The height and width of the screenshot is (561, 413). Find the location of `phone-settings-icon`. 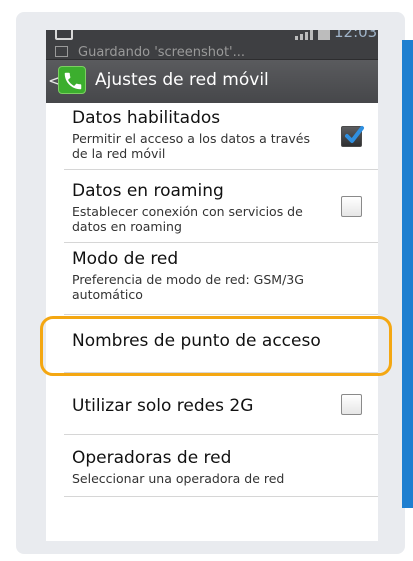

phone-settings-icon is located at coordinates (72, 80).